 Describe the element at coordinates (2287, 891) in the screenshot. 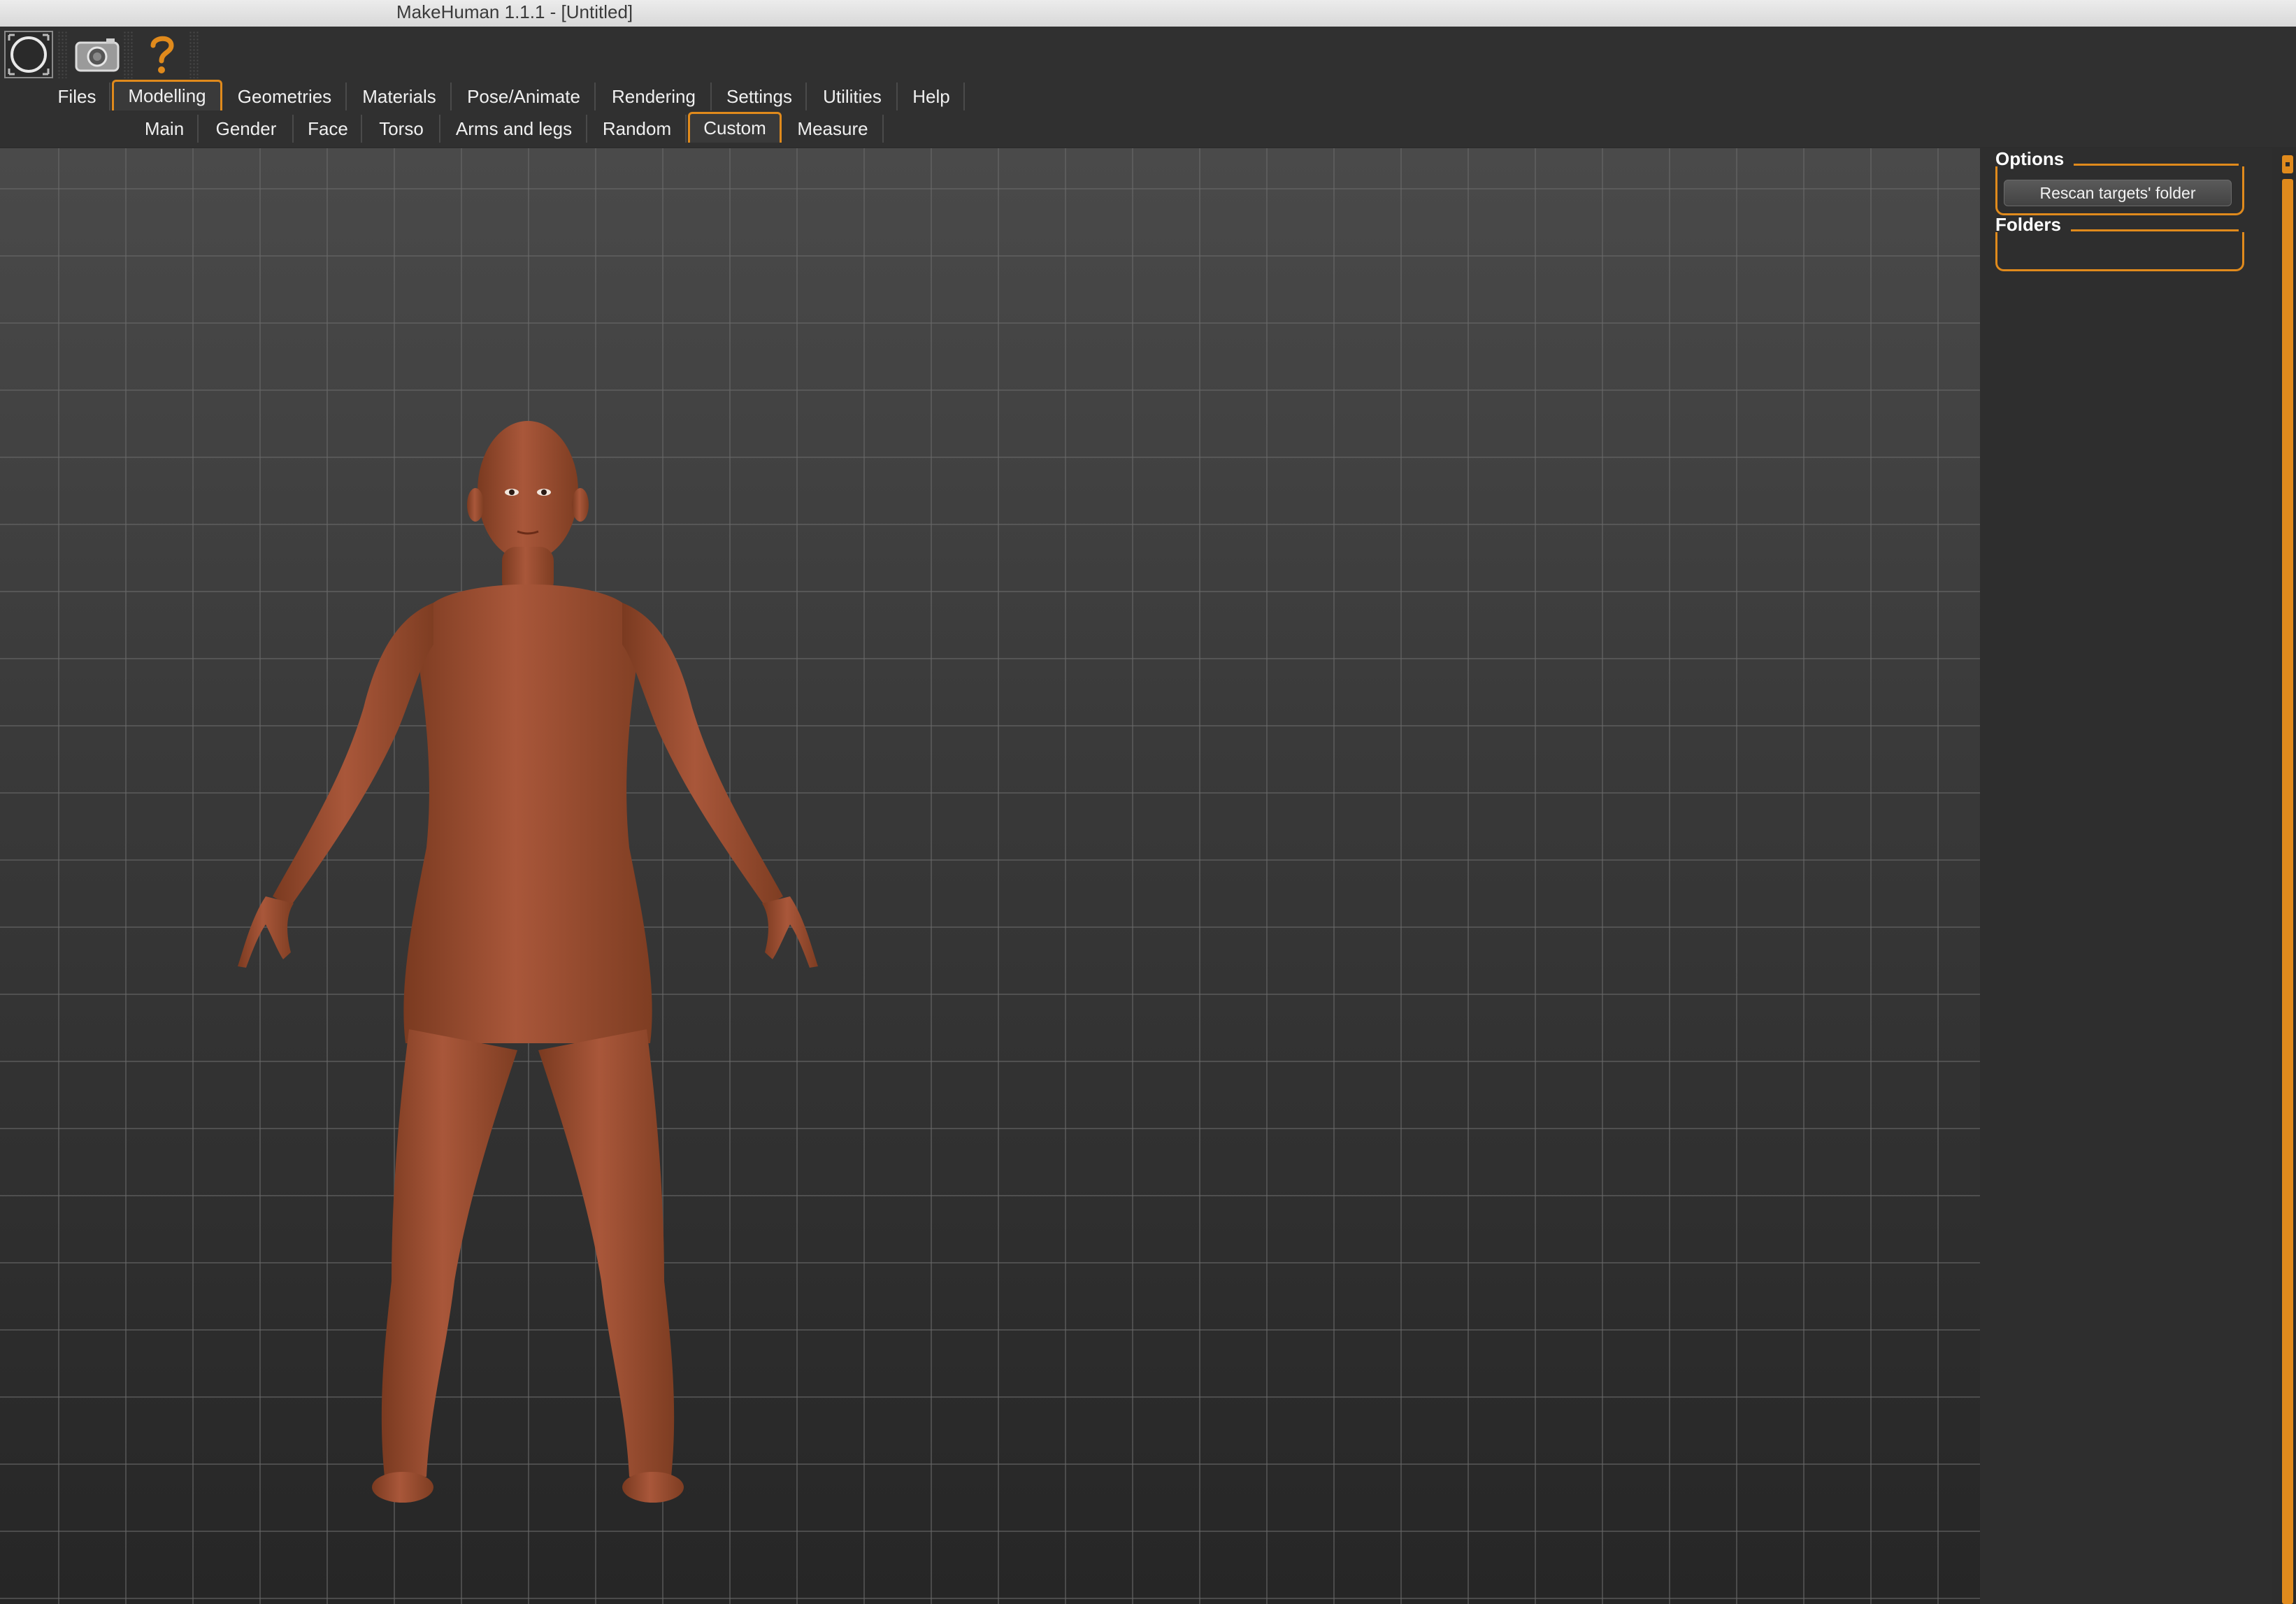

I see `scroll-thumb` at that location.